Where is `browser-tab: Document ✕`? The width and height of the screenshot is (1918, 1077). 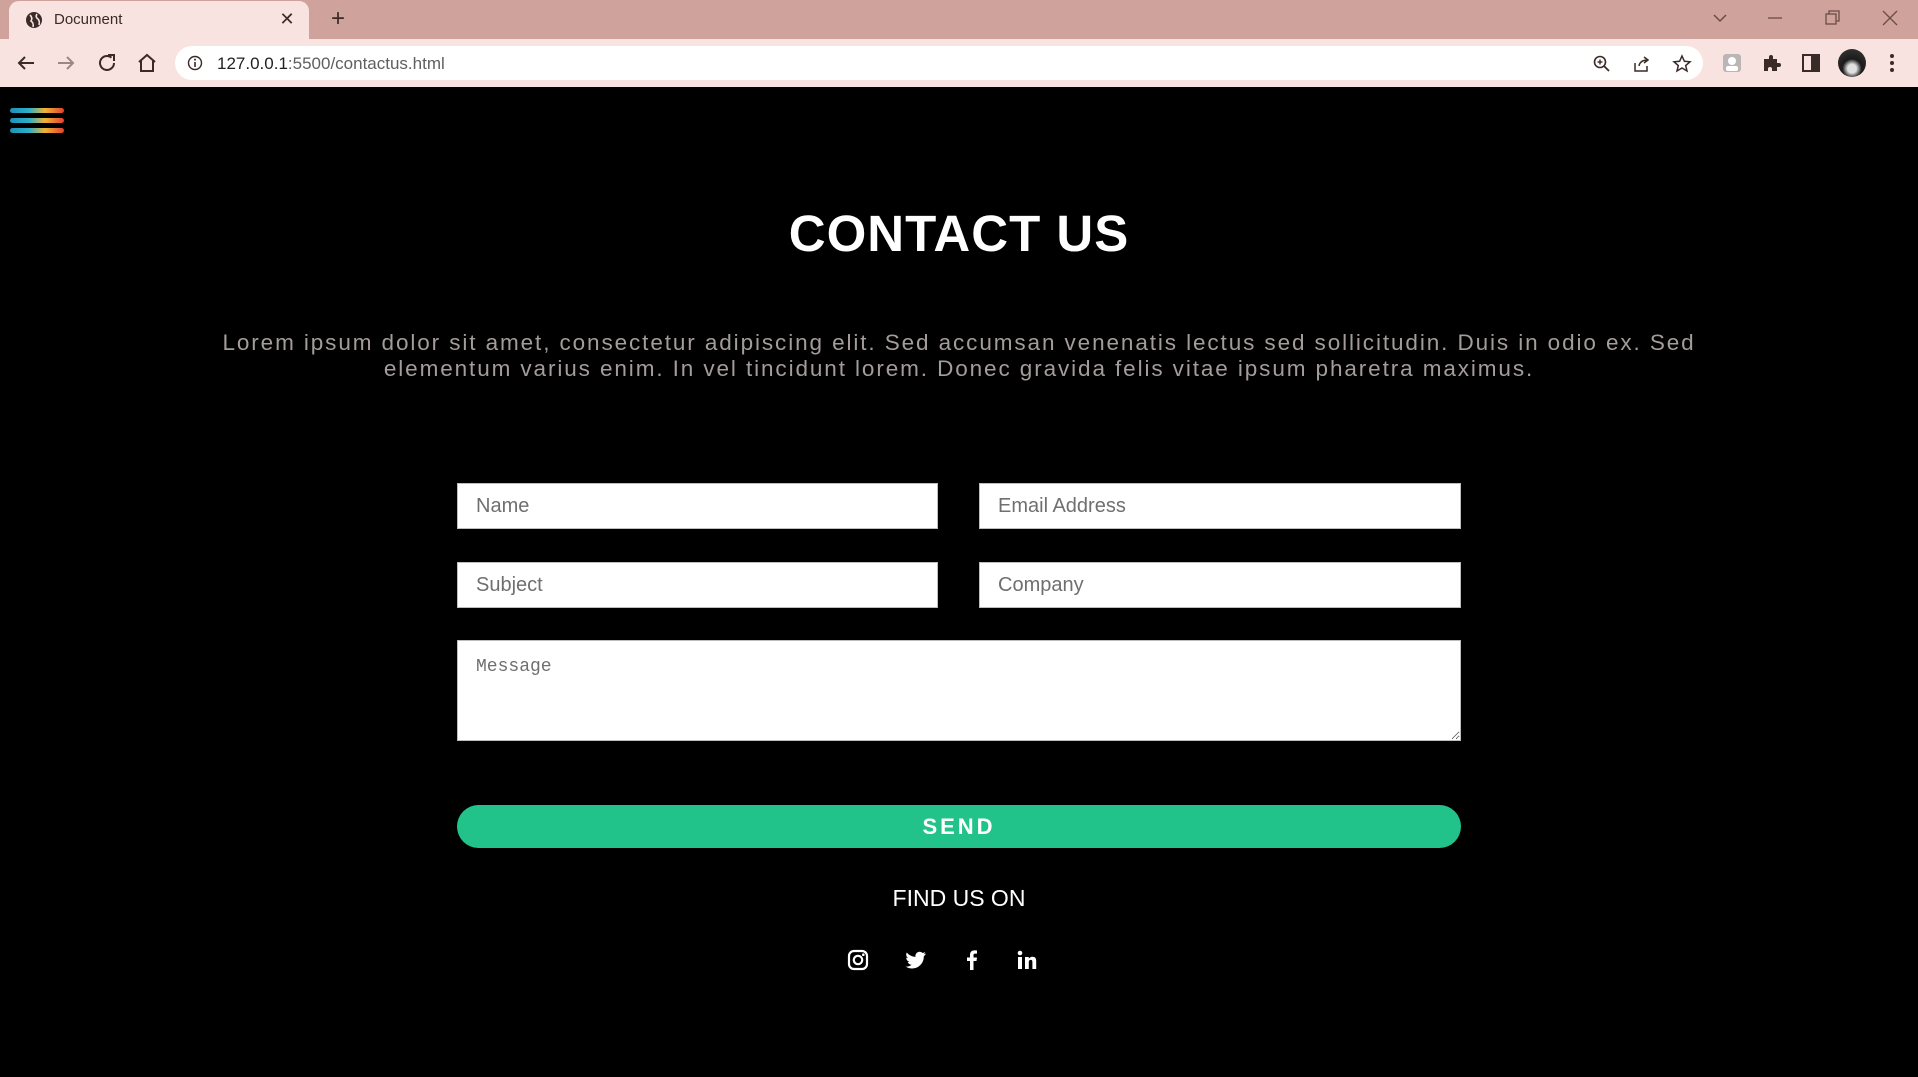
browser-tab: Document ✕ is located at coordinates (159, 20).